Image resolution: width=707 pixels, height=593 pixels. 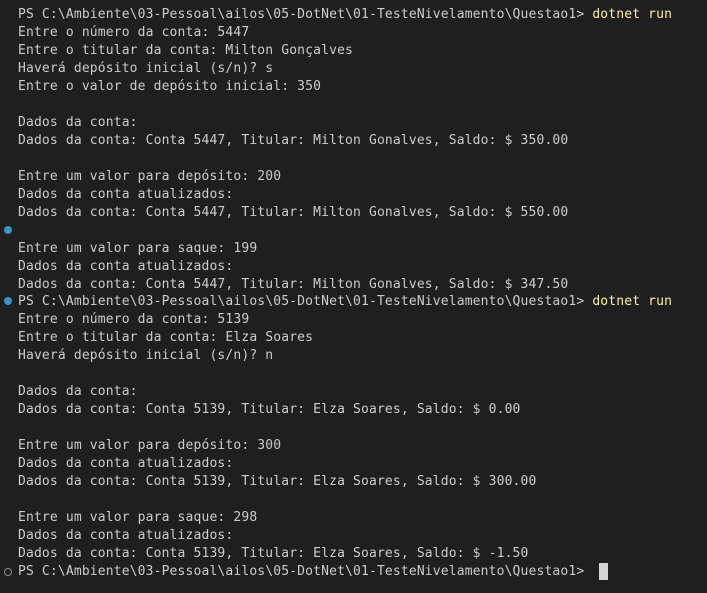 I want to click on output-line: Entre o valor de depósito inicial: 350, so click(x=170, y=86).